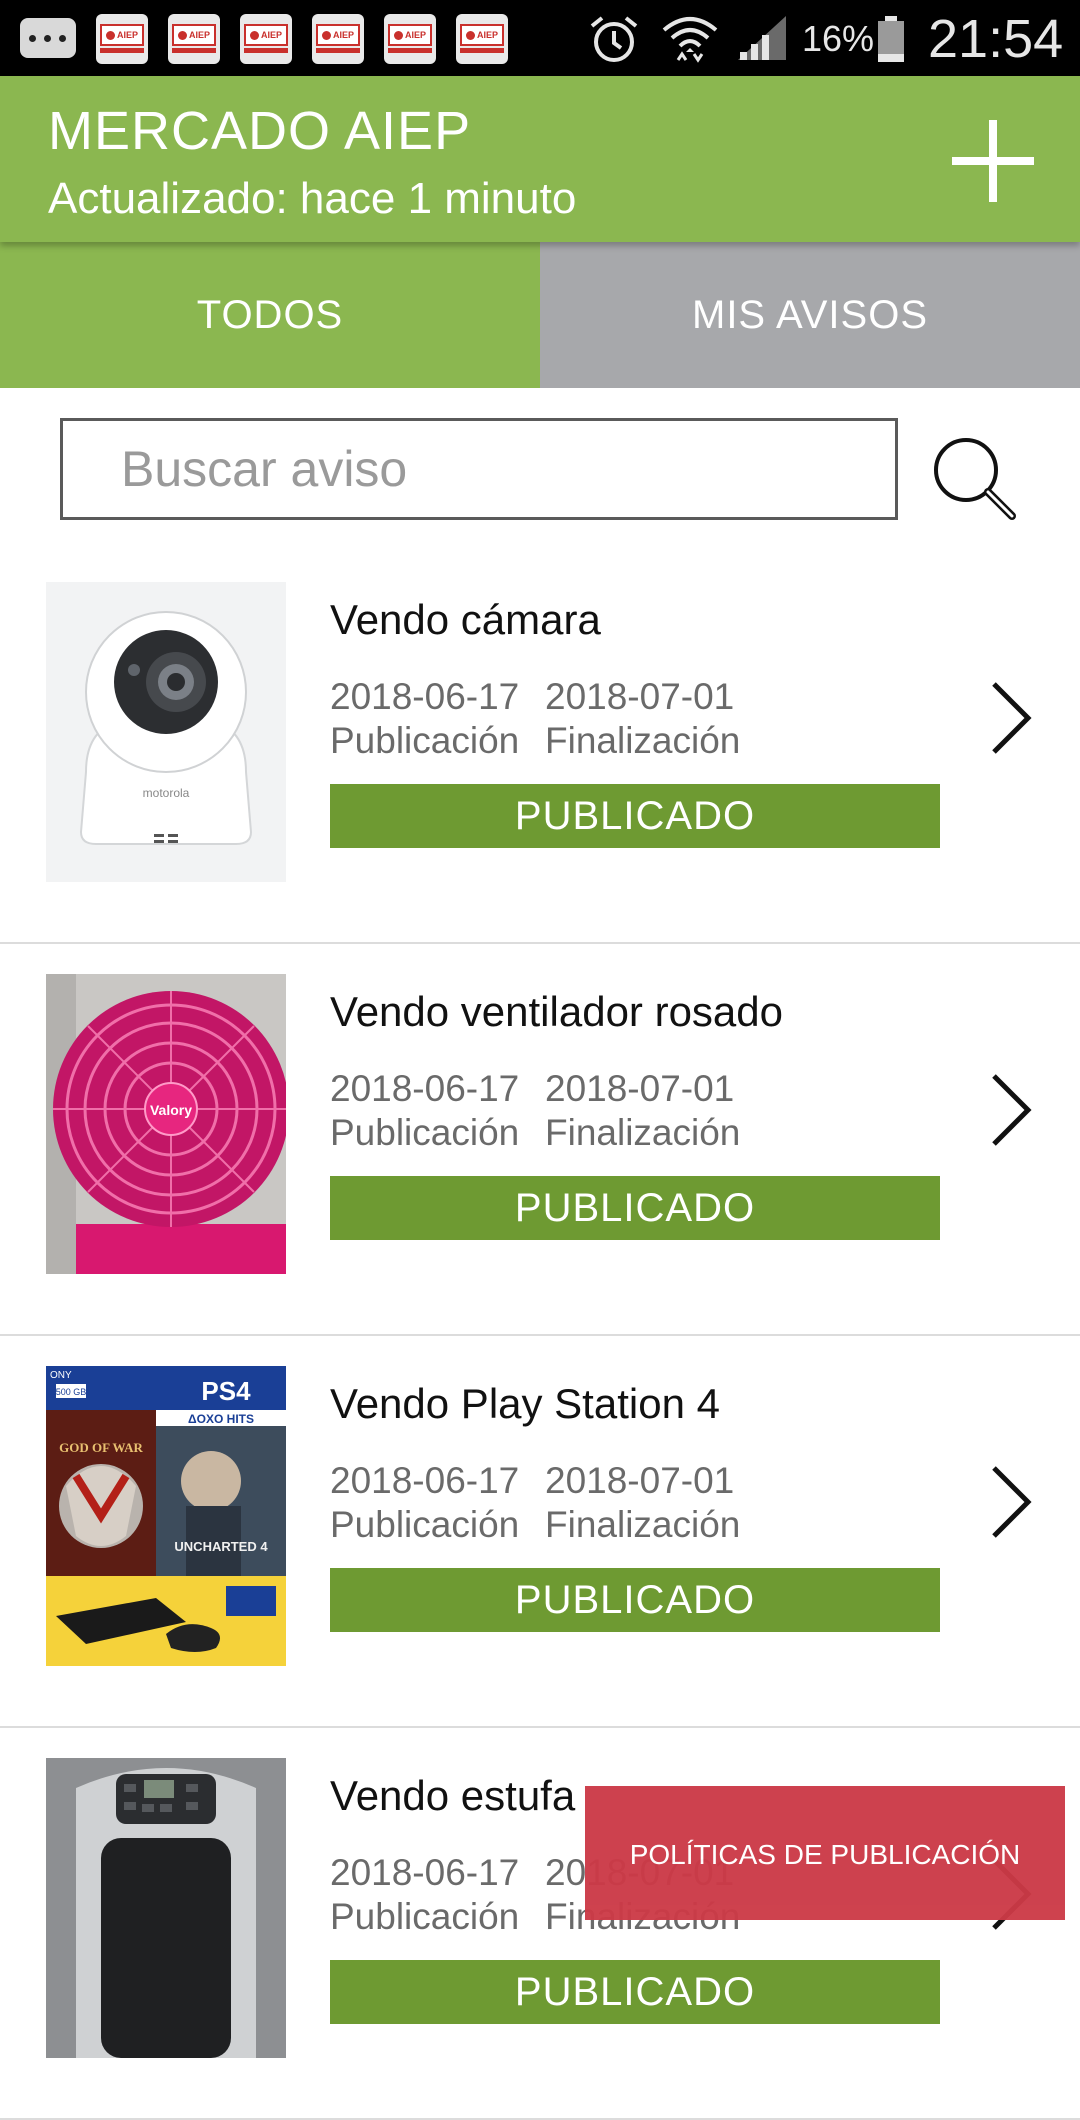 Image resolution: width=1080 pixels, height=2120 pixels. Describe the element at coordinates (453, 1795) in the screenshot. I see `listing-title: Vendo estufa` at that location.